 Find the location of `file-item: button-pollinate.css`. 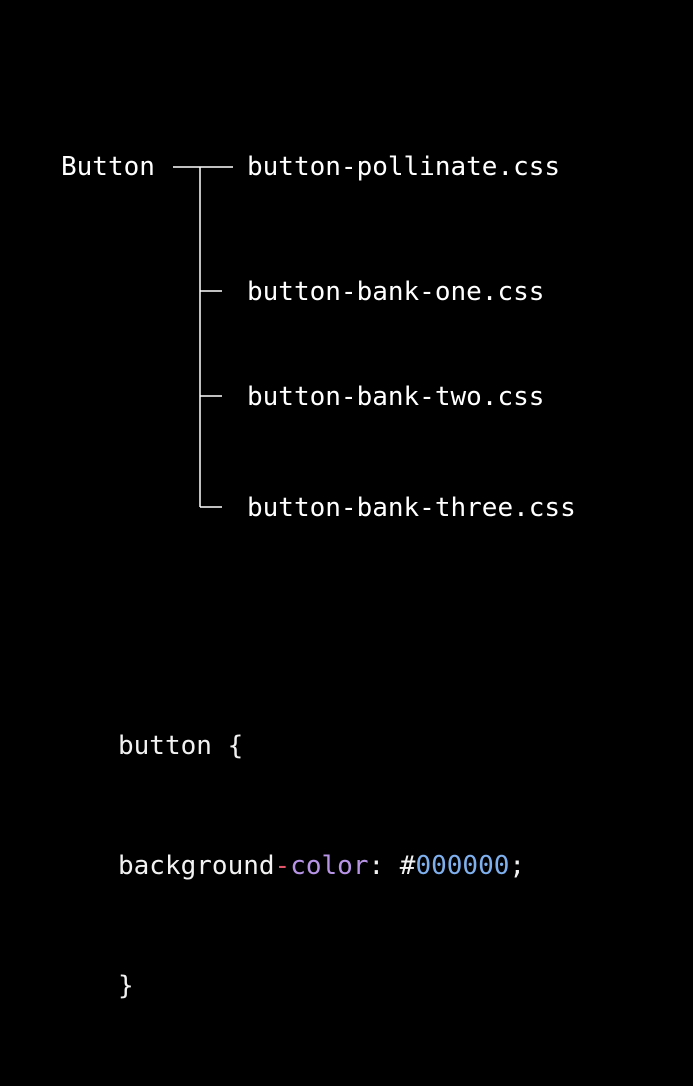

file-item: button-pollinate.css is located at coordinates (404, 167).